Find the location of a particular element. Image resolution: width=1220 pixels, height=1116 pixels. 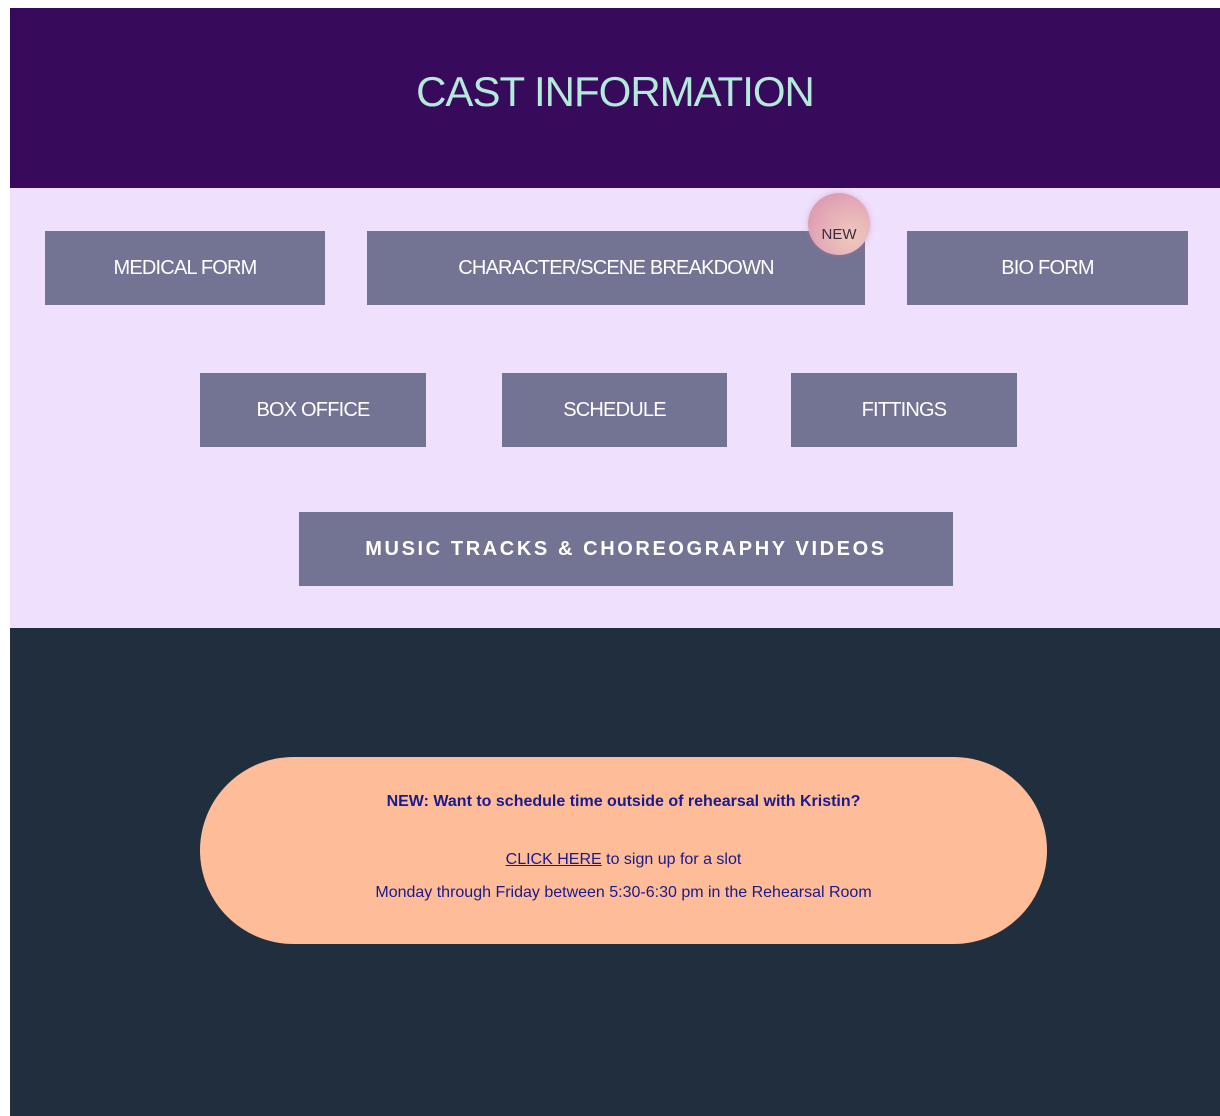

new-badge: NEW is located at coordinates (839, 224).